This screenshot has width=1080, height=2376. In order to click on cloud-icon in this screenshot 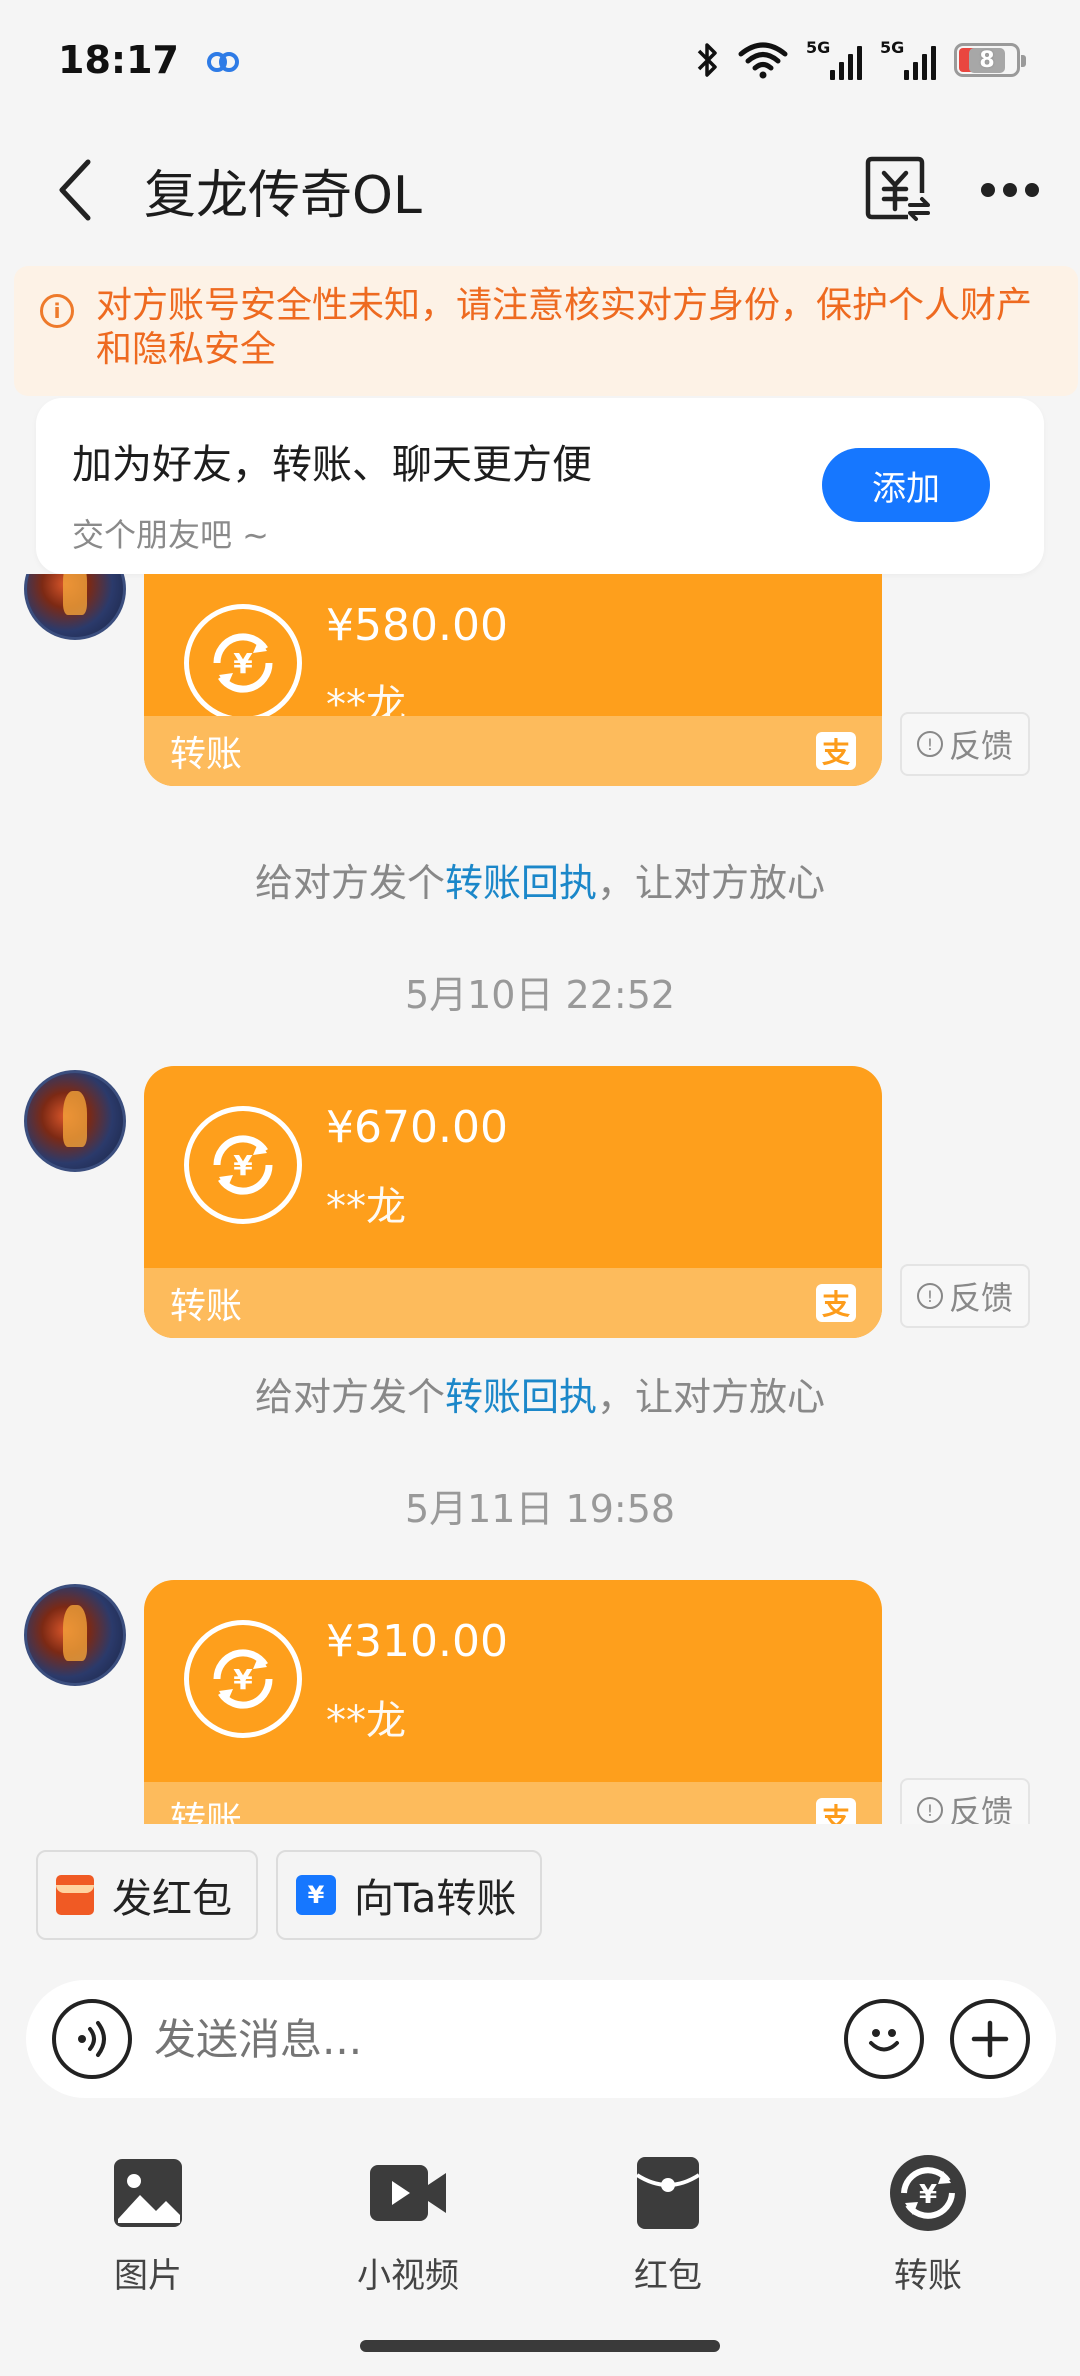, I will do `click(222, 62)`.